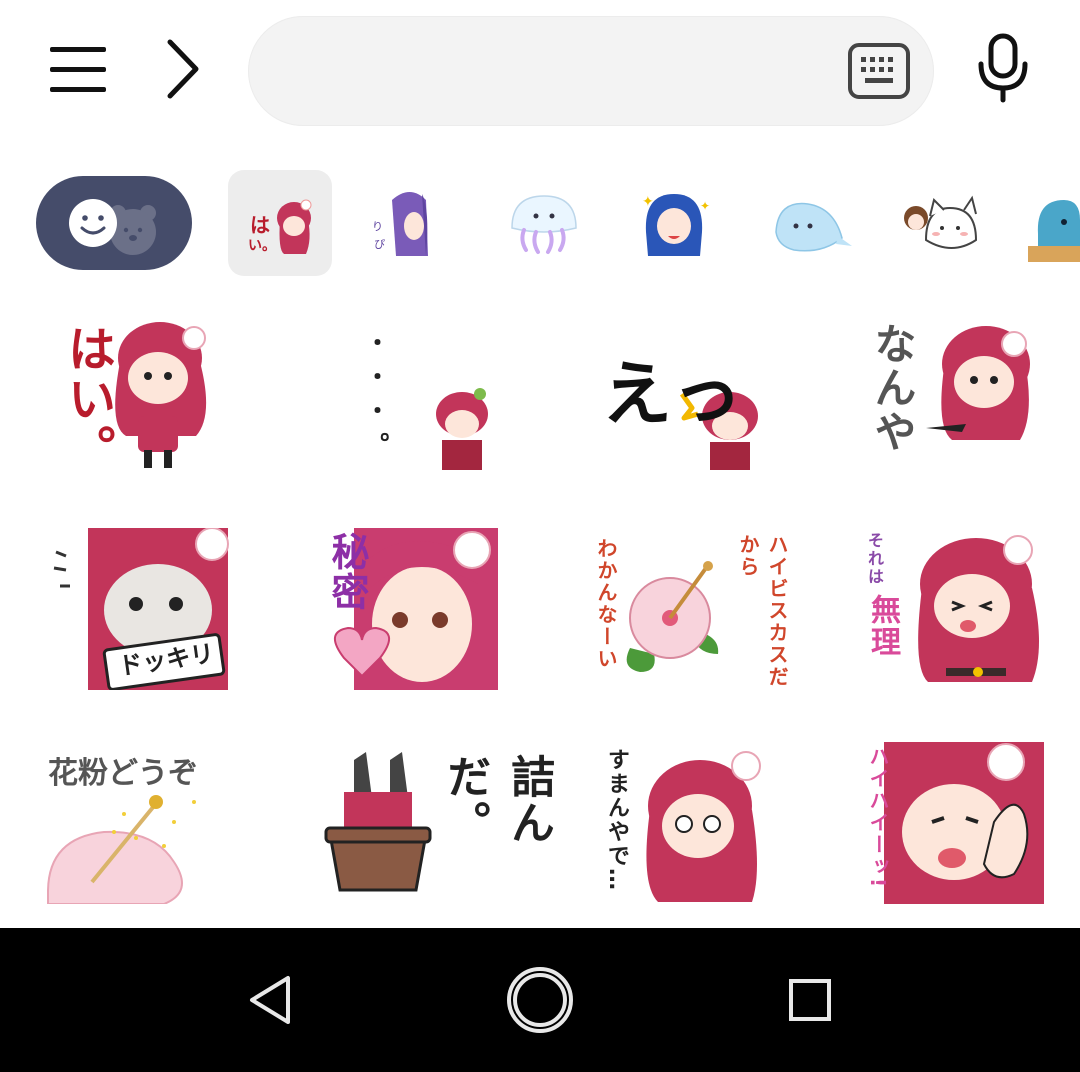  Describe the element at coordinates (347, 572) in the screenshot. I see `sticker-caption: 秘密` at that location.